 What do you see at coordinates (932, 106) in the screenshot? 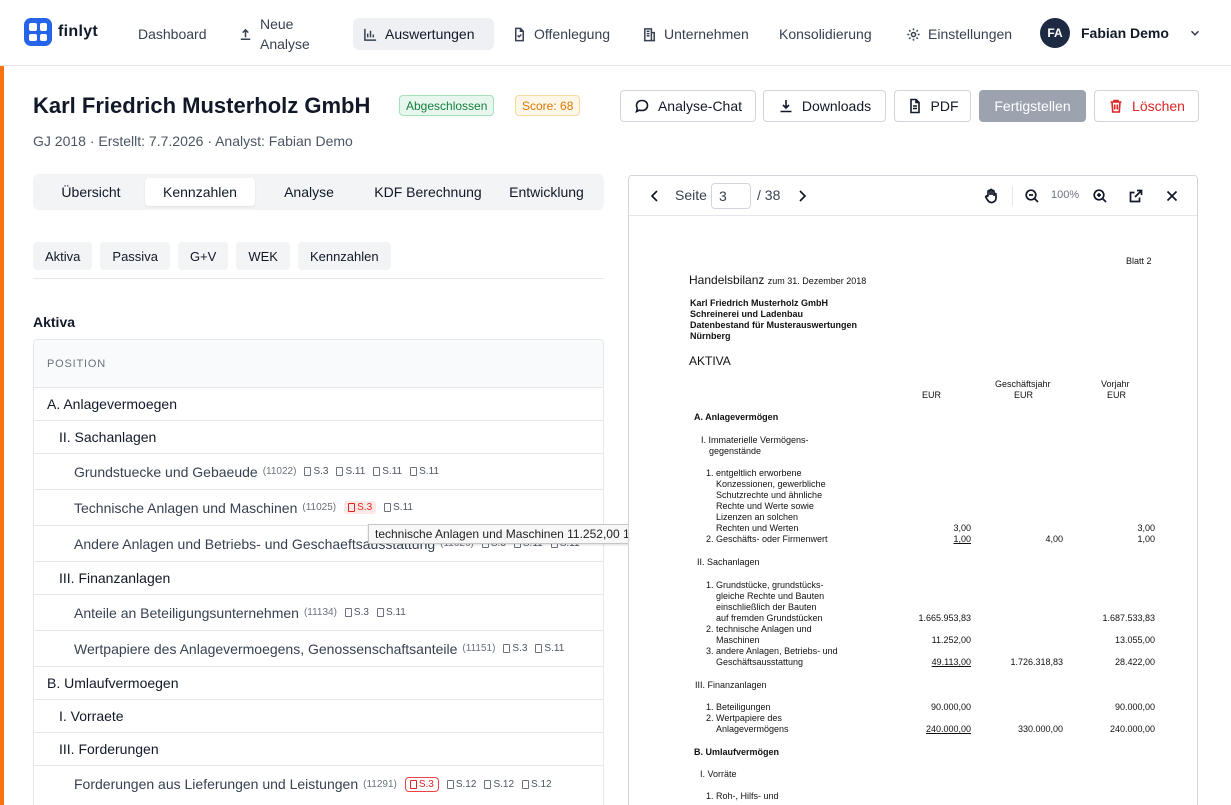
I see `pdf-button: PDF` at bounding box center [932, 106].